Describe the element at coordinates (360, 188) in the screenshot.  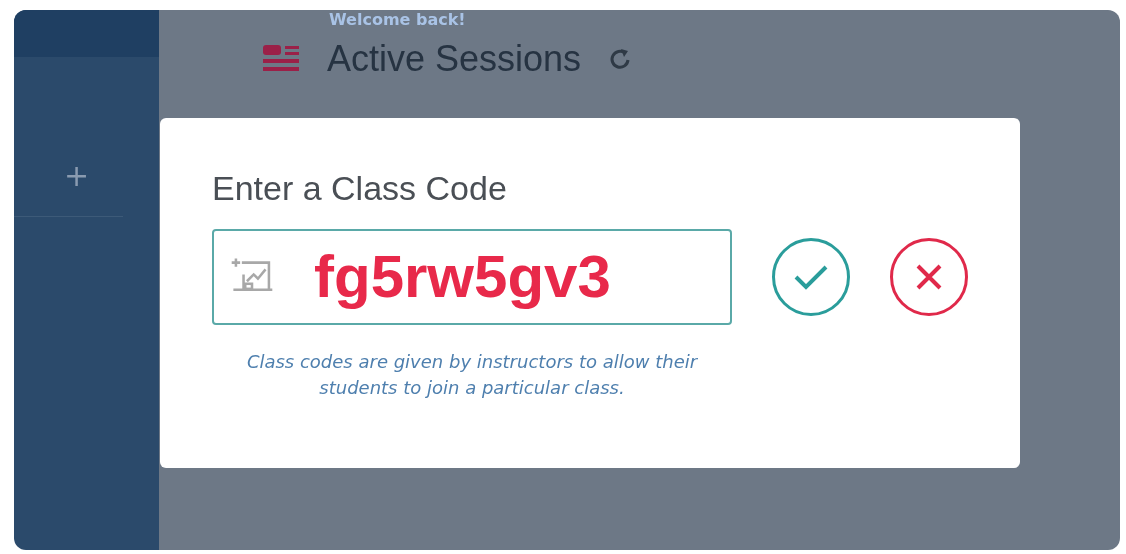
I see `dialog-title: Enter a Class Code` at that location.